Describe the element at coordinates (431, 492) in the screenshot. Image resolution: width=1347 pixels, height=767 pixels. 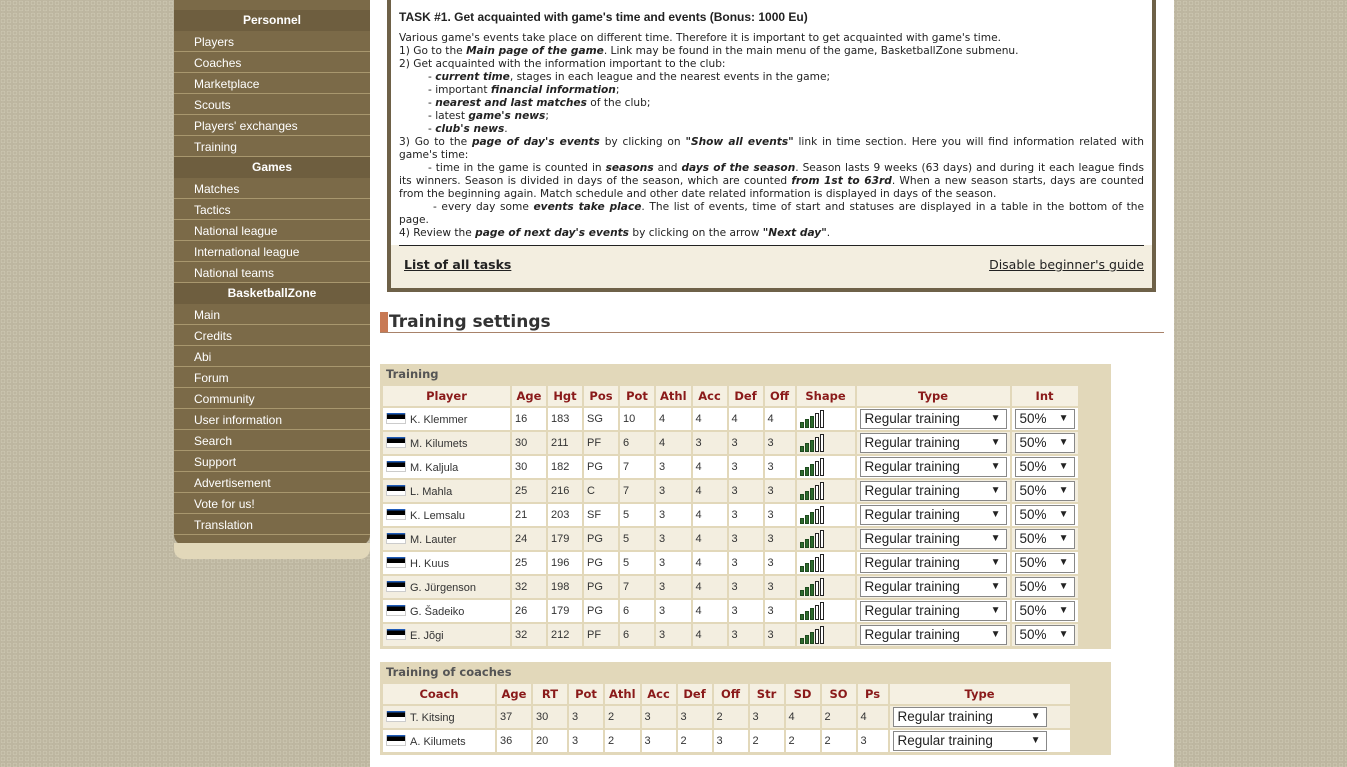
I see `player-name: L. Mahla` at that location.